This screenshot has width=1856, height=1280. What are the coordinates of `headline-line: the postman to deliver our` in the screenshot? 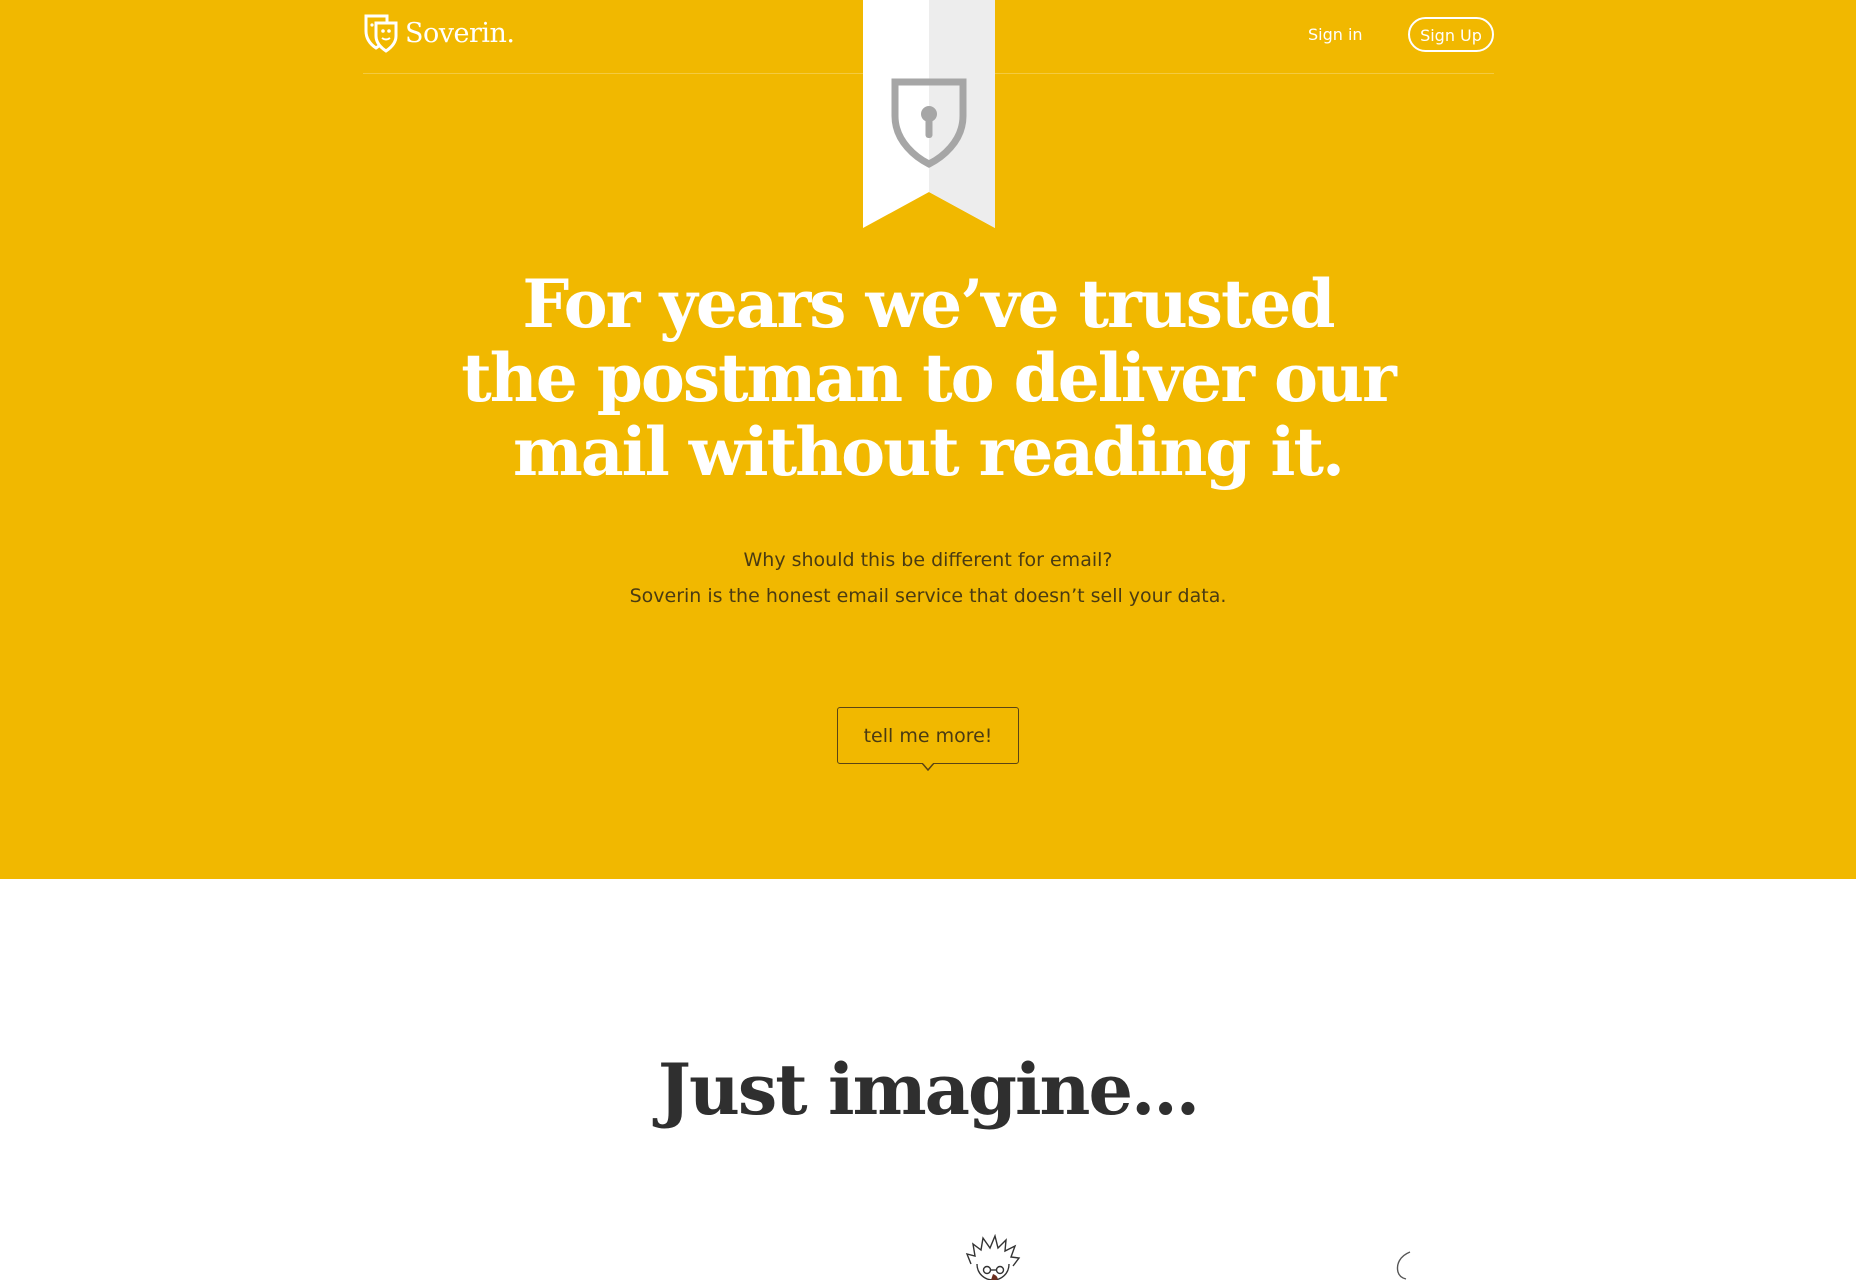 It's located at (928, 378).